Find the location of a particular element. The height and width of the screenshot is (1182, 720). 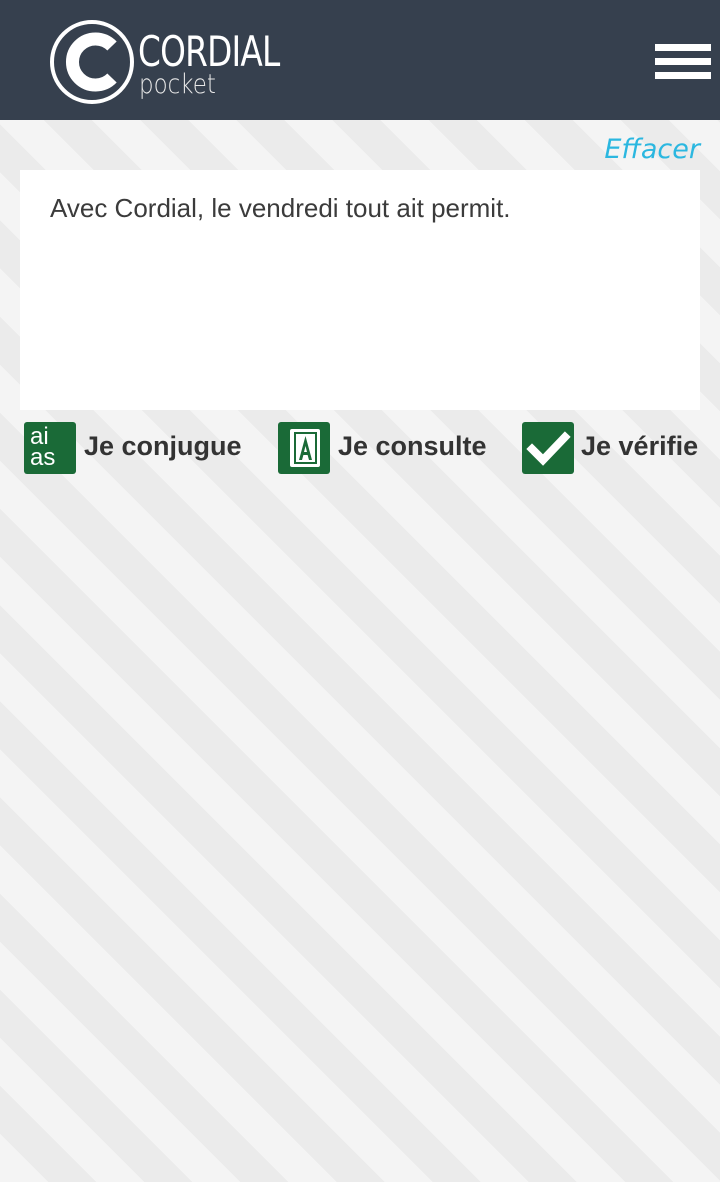

cordial-pocket-logo: CORDIAL pocket is located at coordinates (165, 62).